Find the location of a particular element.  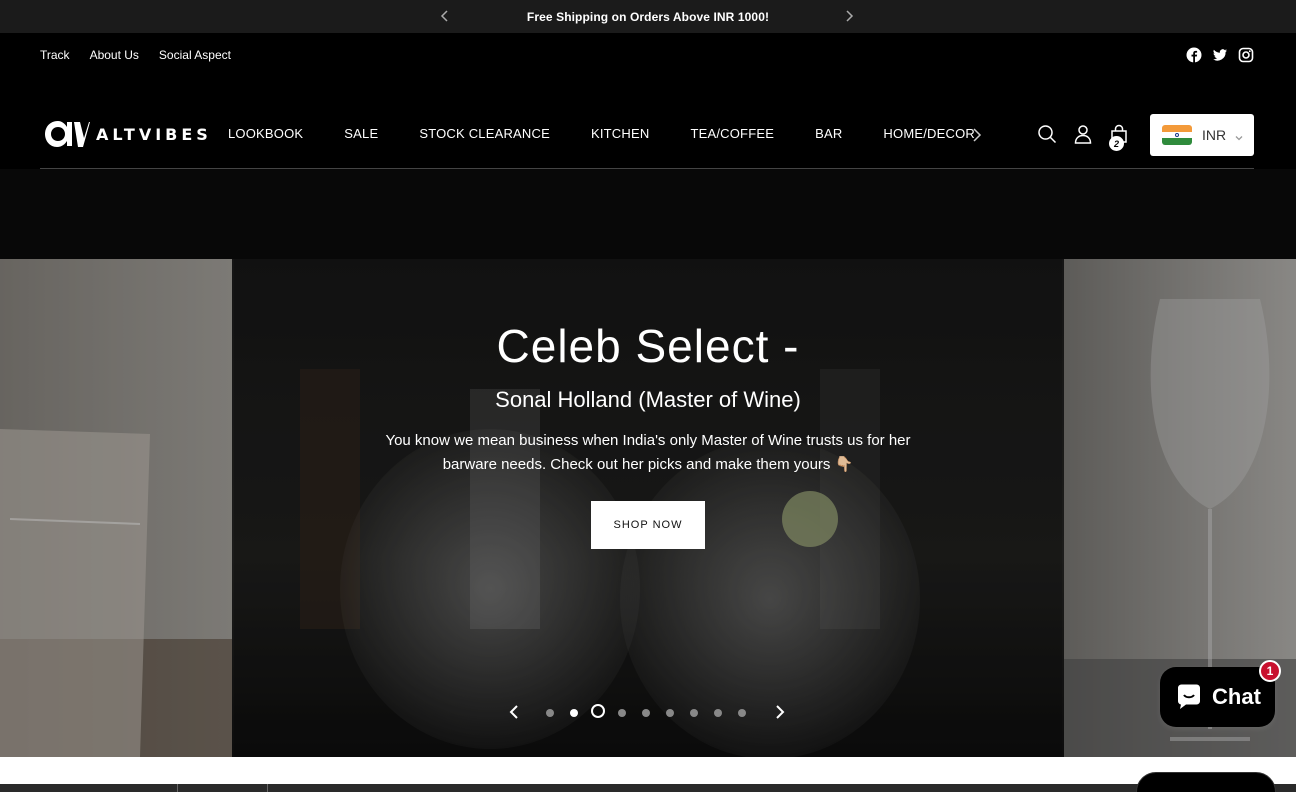

account-icon is located at coordinates (1083, 134).